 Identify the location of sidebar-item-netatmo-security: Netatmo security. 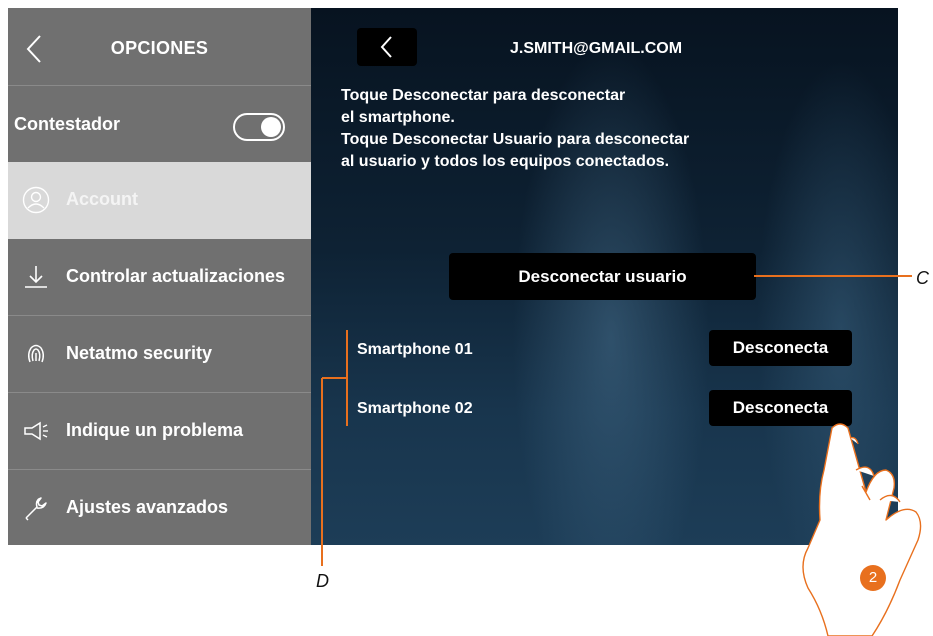
(159, 354).